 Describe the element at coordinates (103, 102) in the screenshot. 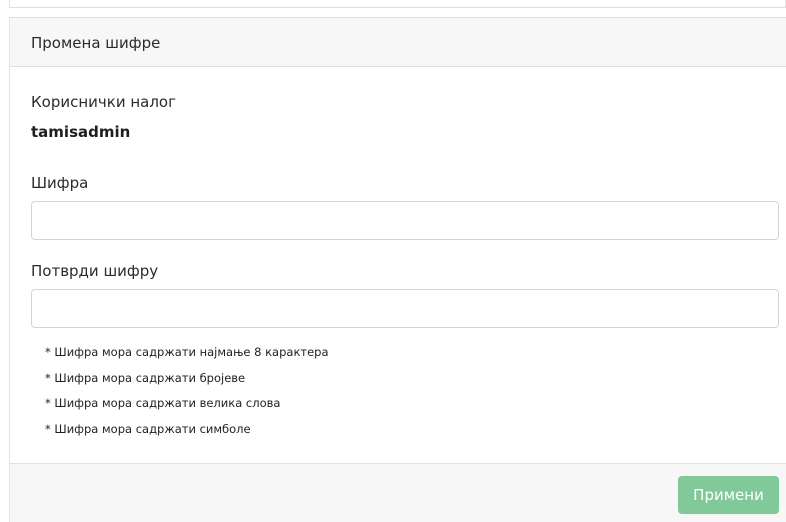

I see `account-label: Кориснички налог` at that location.